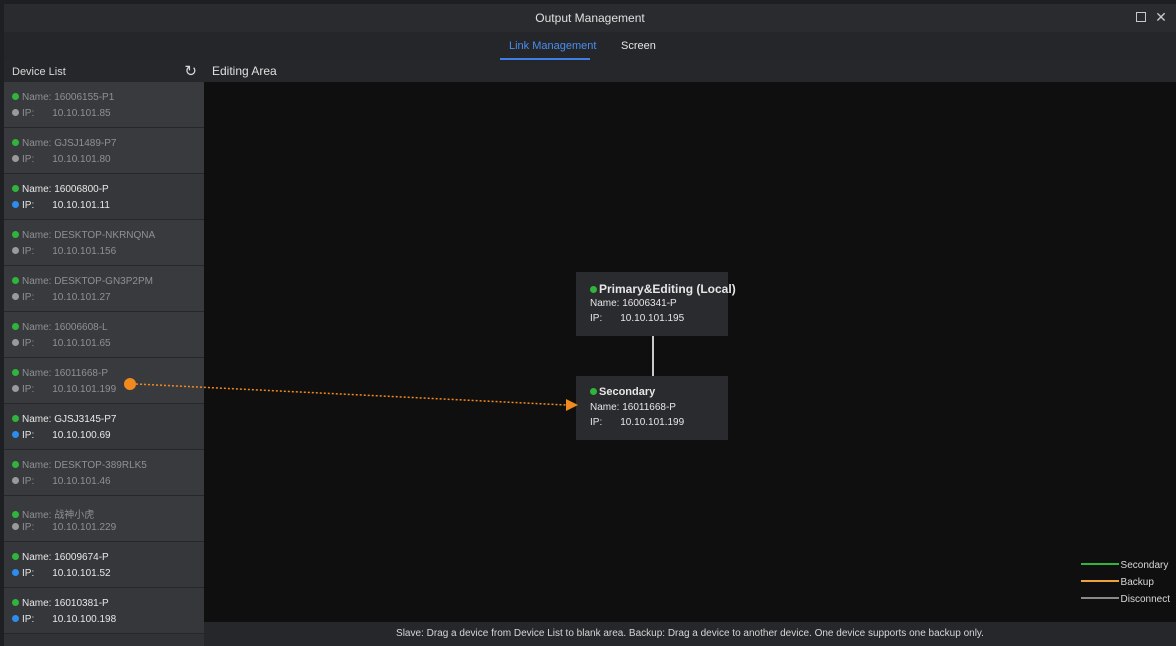 This screenshot has width=1176, height=646. I want to click on tab-link-management: Link Management, so click(552, 46).